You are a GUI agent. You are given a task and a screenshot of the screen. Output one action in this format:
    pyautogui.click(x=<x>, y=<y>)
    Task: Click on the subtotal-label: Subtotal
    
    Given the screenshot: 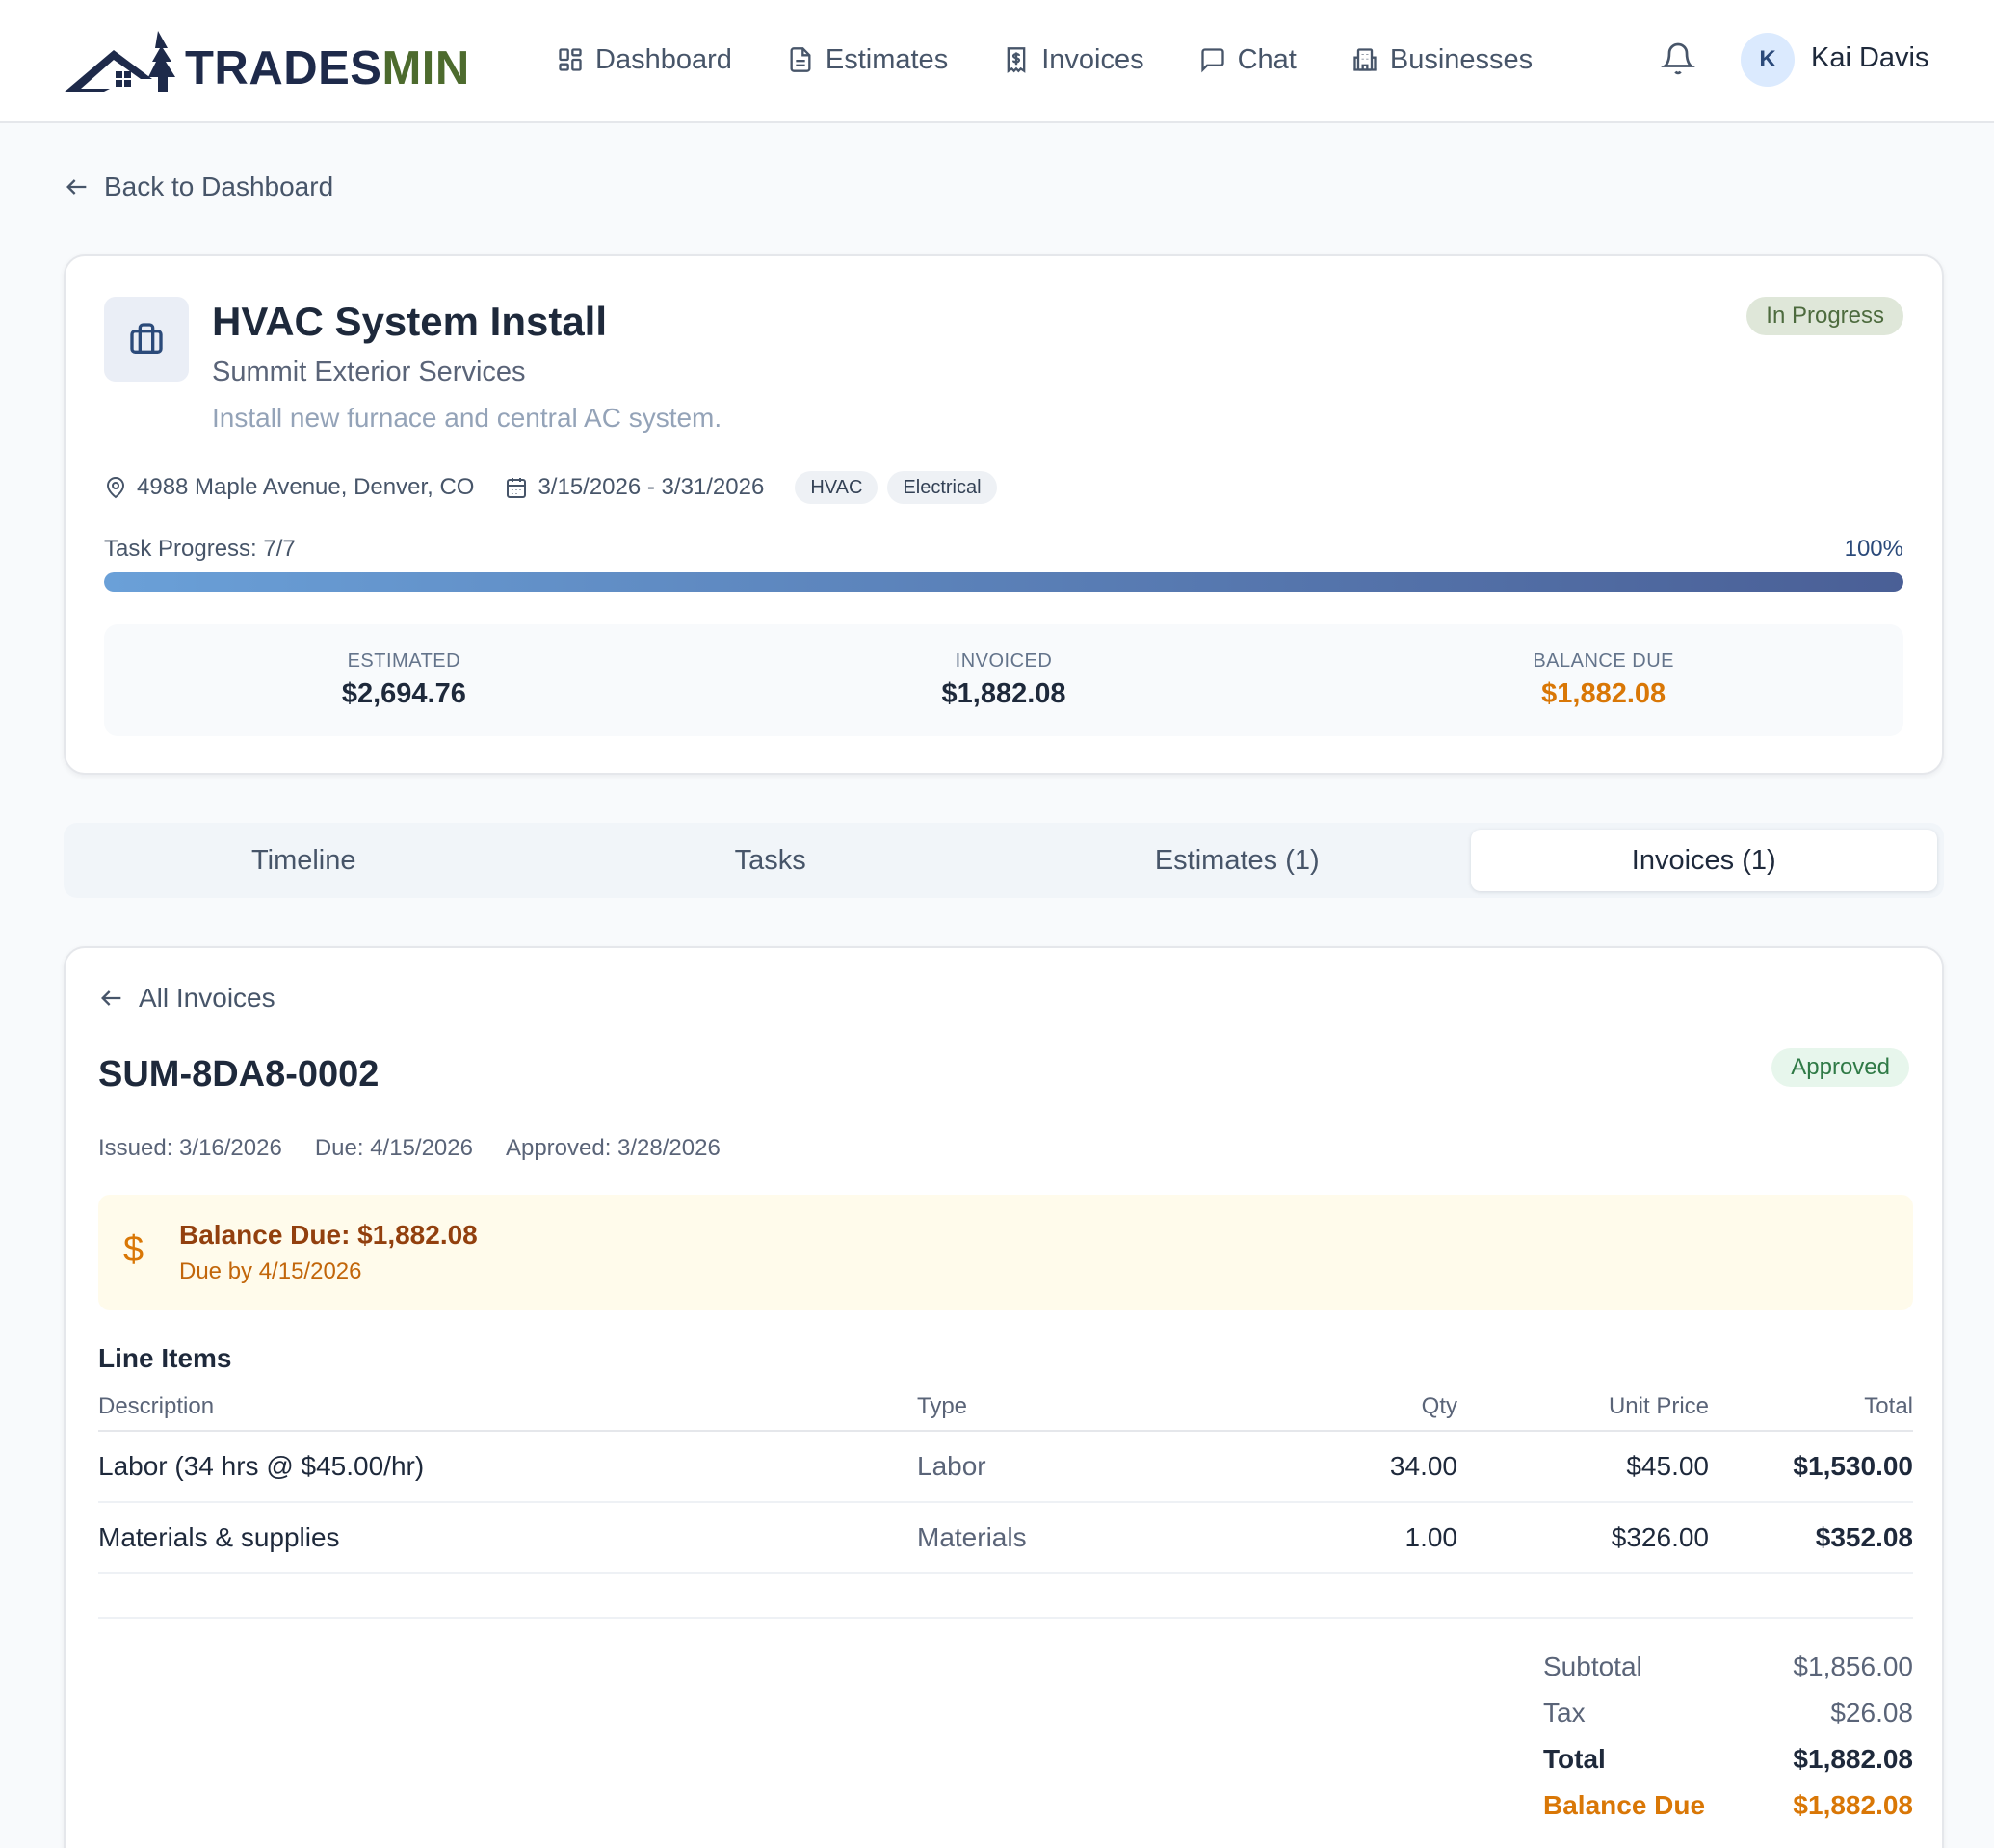 What is the action you would take?
    pyautogui.click(x=1593, y=1666)
    